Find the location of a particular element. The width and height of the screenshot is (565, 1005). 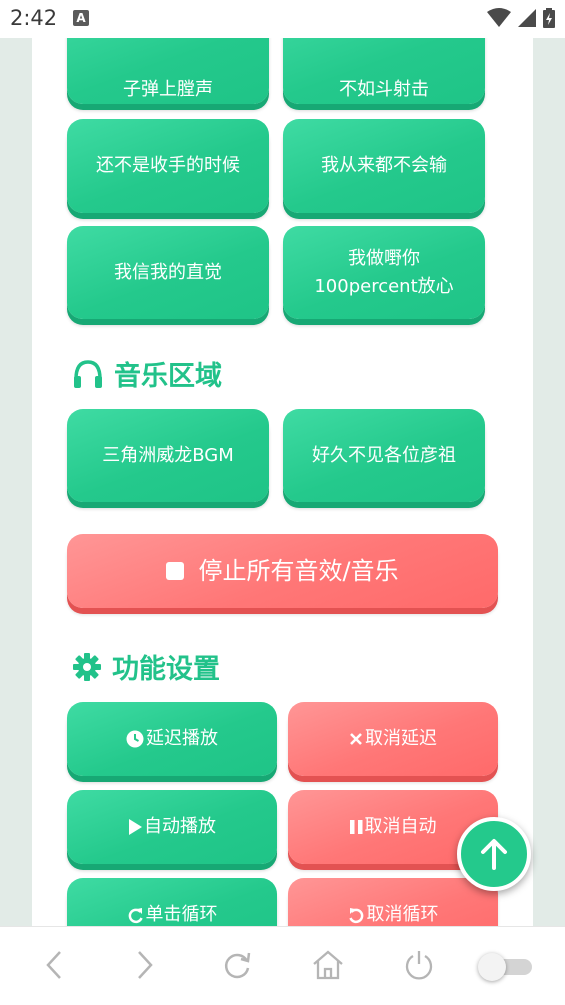

refresh-icon is located at coordinates (237, 965).